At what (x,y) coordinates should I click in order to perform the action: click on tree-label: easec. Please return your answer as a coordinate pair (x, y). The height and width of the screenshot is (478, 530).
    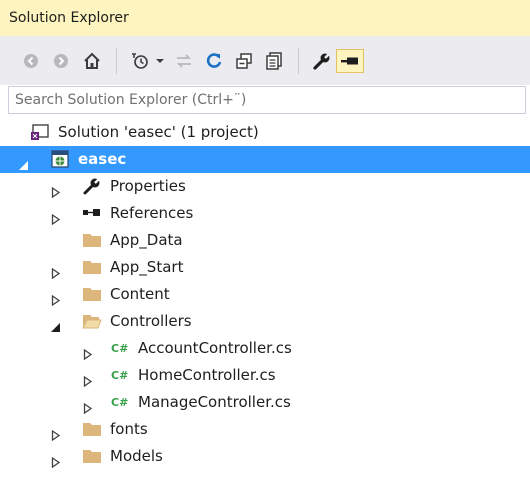
    Looking at the image, I should click on (102, 159).